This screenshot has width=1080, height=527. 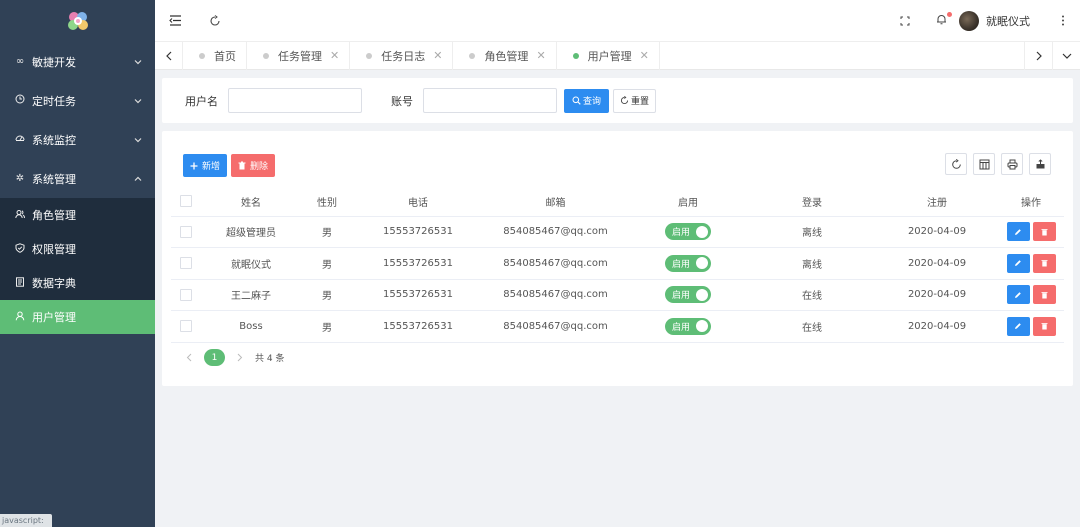 What do you see at coordinates (608, 55) in the screenshot?
I see `tab-user-management: 用户管理 ✕` at bounding box center [608, 55].